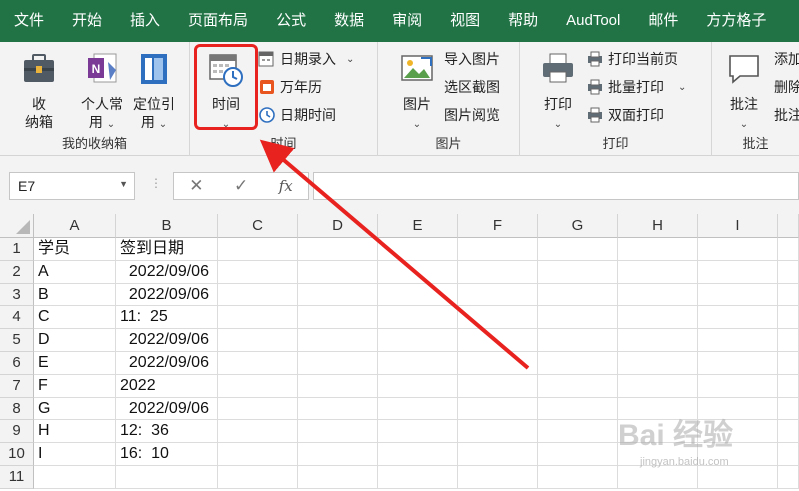 The image size is (799, 491). What do you see at coordinates (17, 363) in the screenshot?
I see `row-header-6: 6` at bounding box center [17, 363].